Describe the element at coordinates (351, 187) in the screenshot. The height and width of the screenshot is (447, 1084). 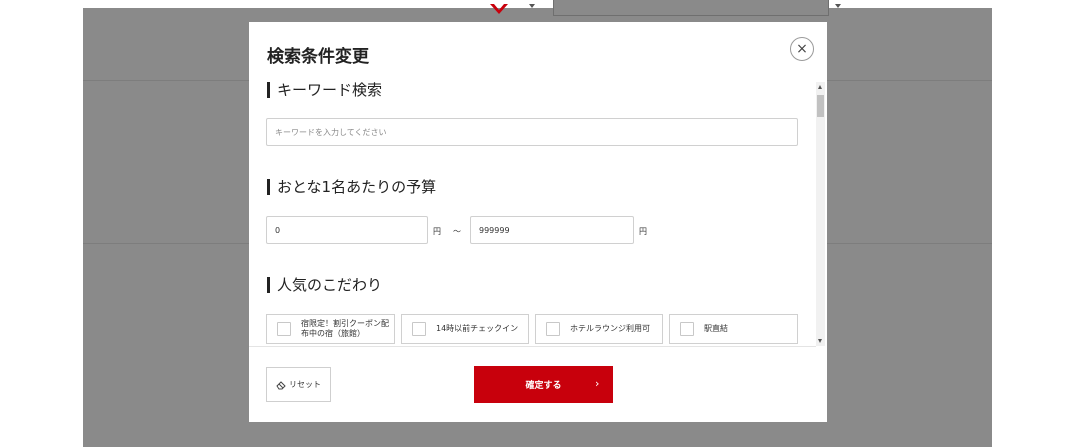
I see `budget-heading: おとな1名あたりの予算` at that location.